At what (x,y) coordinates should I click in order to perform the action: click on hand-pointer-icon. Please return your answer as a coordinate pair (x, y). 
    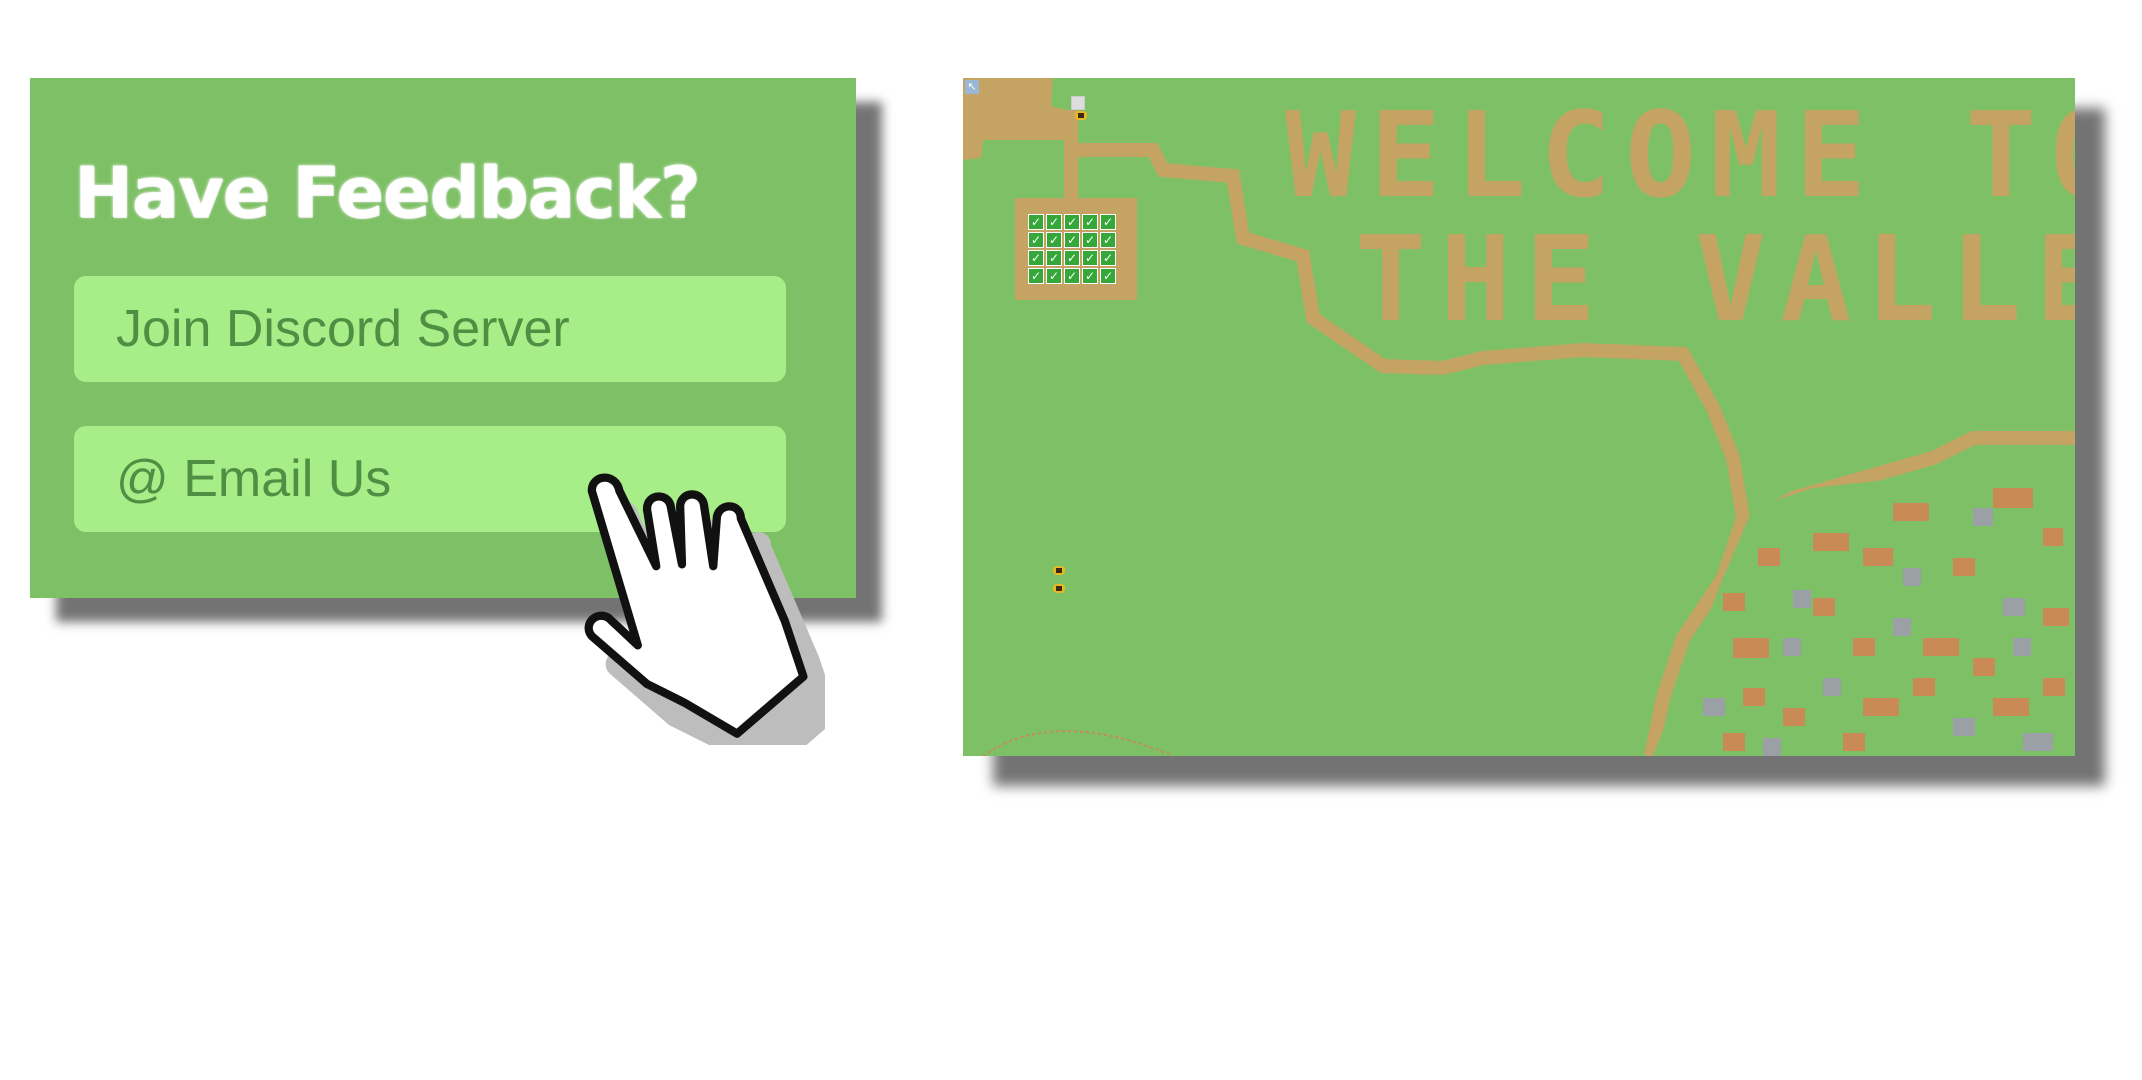
    Looking at the image, I should click on (704, 609).